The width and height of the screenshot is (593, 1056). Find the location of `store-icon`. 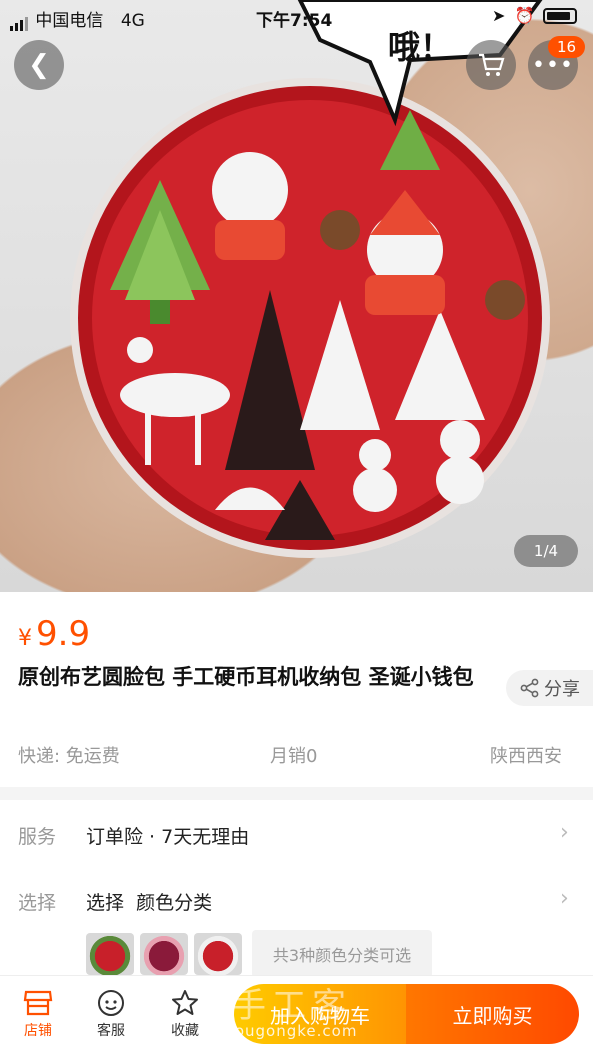

store-icon is located at coordinates (38, 1003).